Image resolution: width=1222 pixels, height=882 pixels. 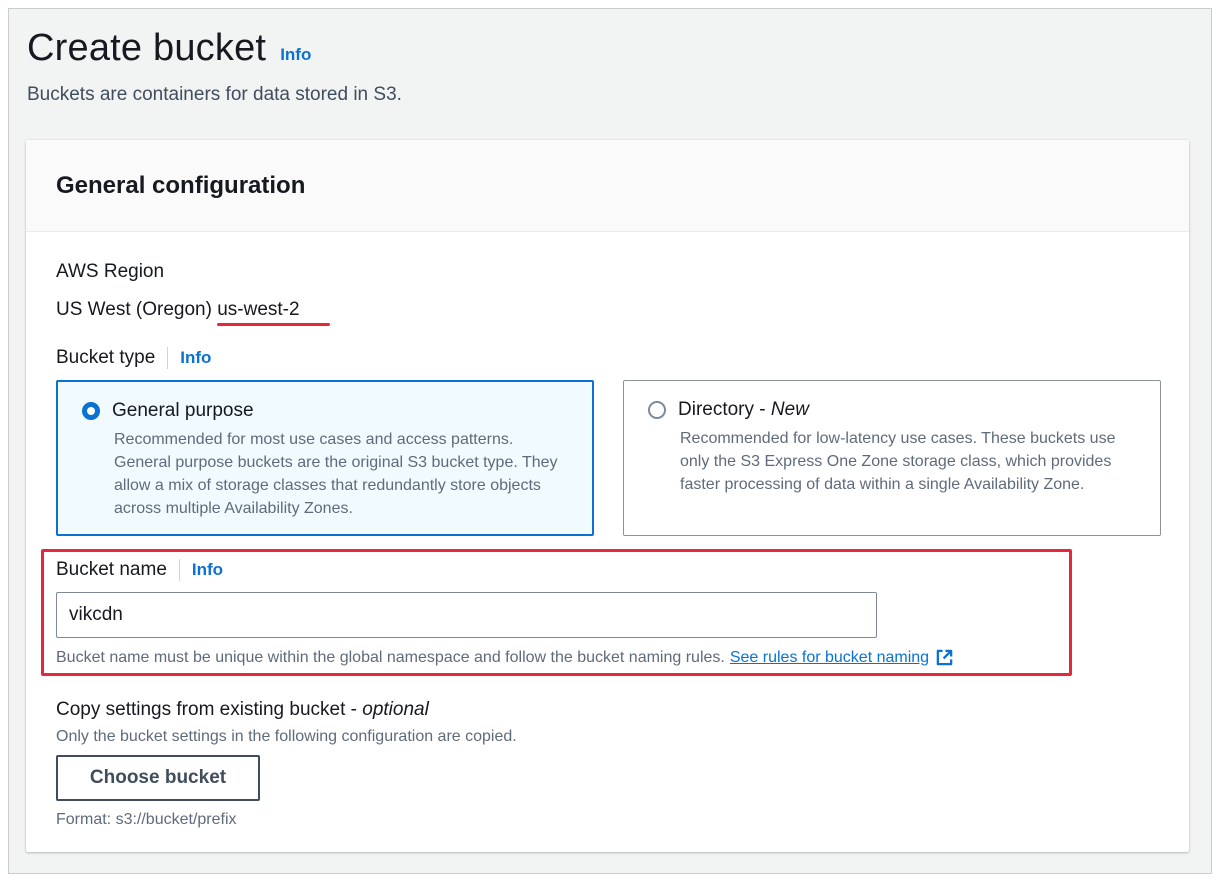 What do you see at coordinates (466, 615) in the screenshot?
I see `bucket-name-input` at bounding box center [466, 615].